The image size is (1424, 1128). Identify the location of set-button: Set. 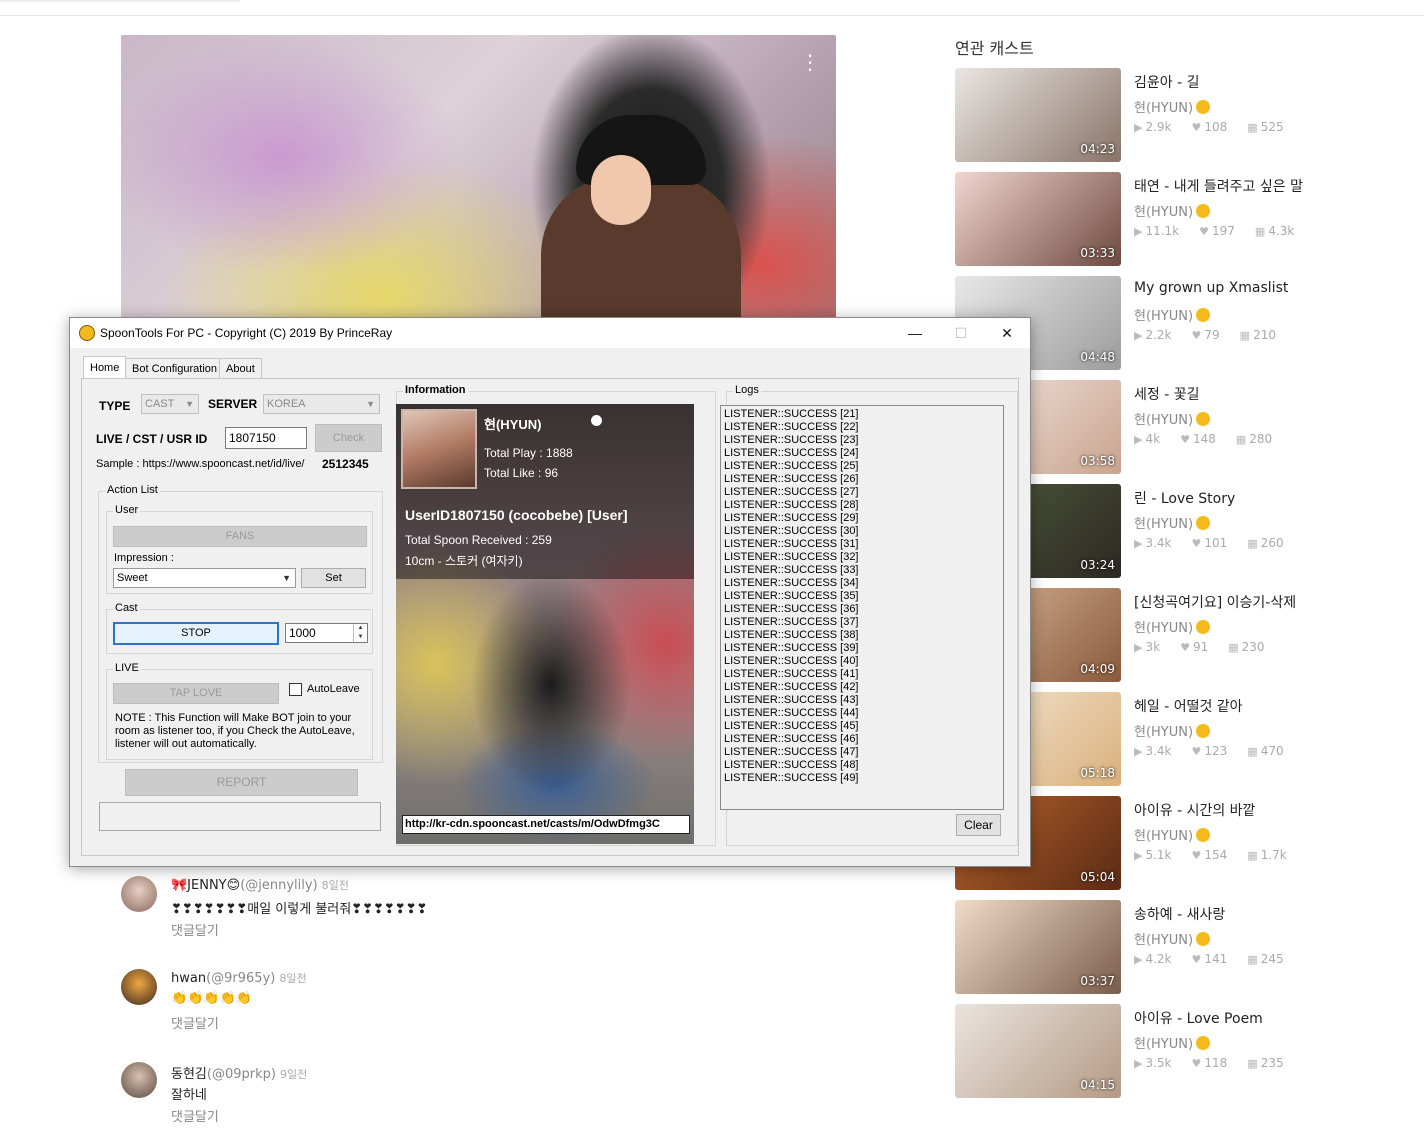
(333, 578).